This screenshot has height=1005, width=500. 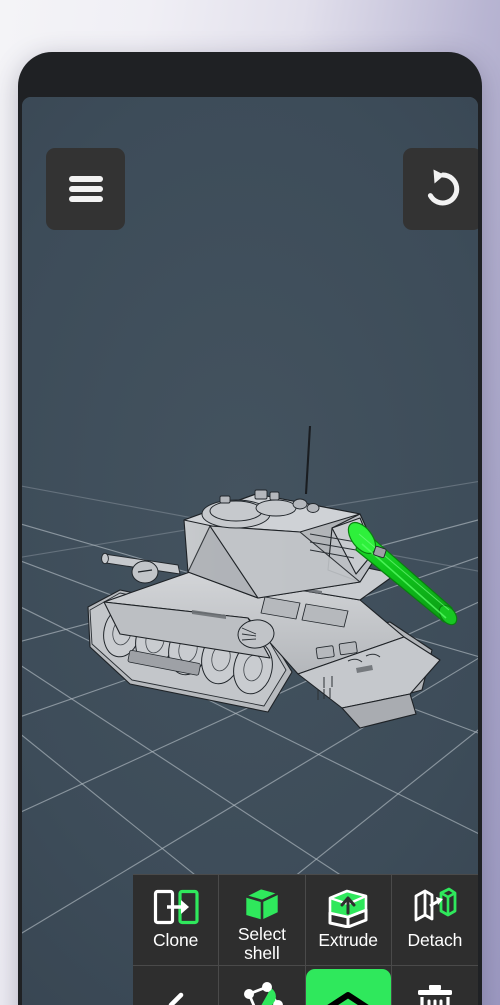 What do you see at coordinates (435, 940) in the screenshot?
I see `tool-detach-label: Detach` at bounding box center [435, 940].